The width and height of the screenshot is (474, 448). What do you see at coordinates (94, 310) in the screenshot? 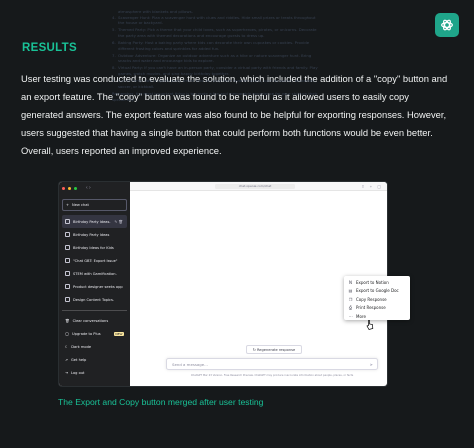
I see `sidebar-divider` at bounding box center [94, 310].